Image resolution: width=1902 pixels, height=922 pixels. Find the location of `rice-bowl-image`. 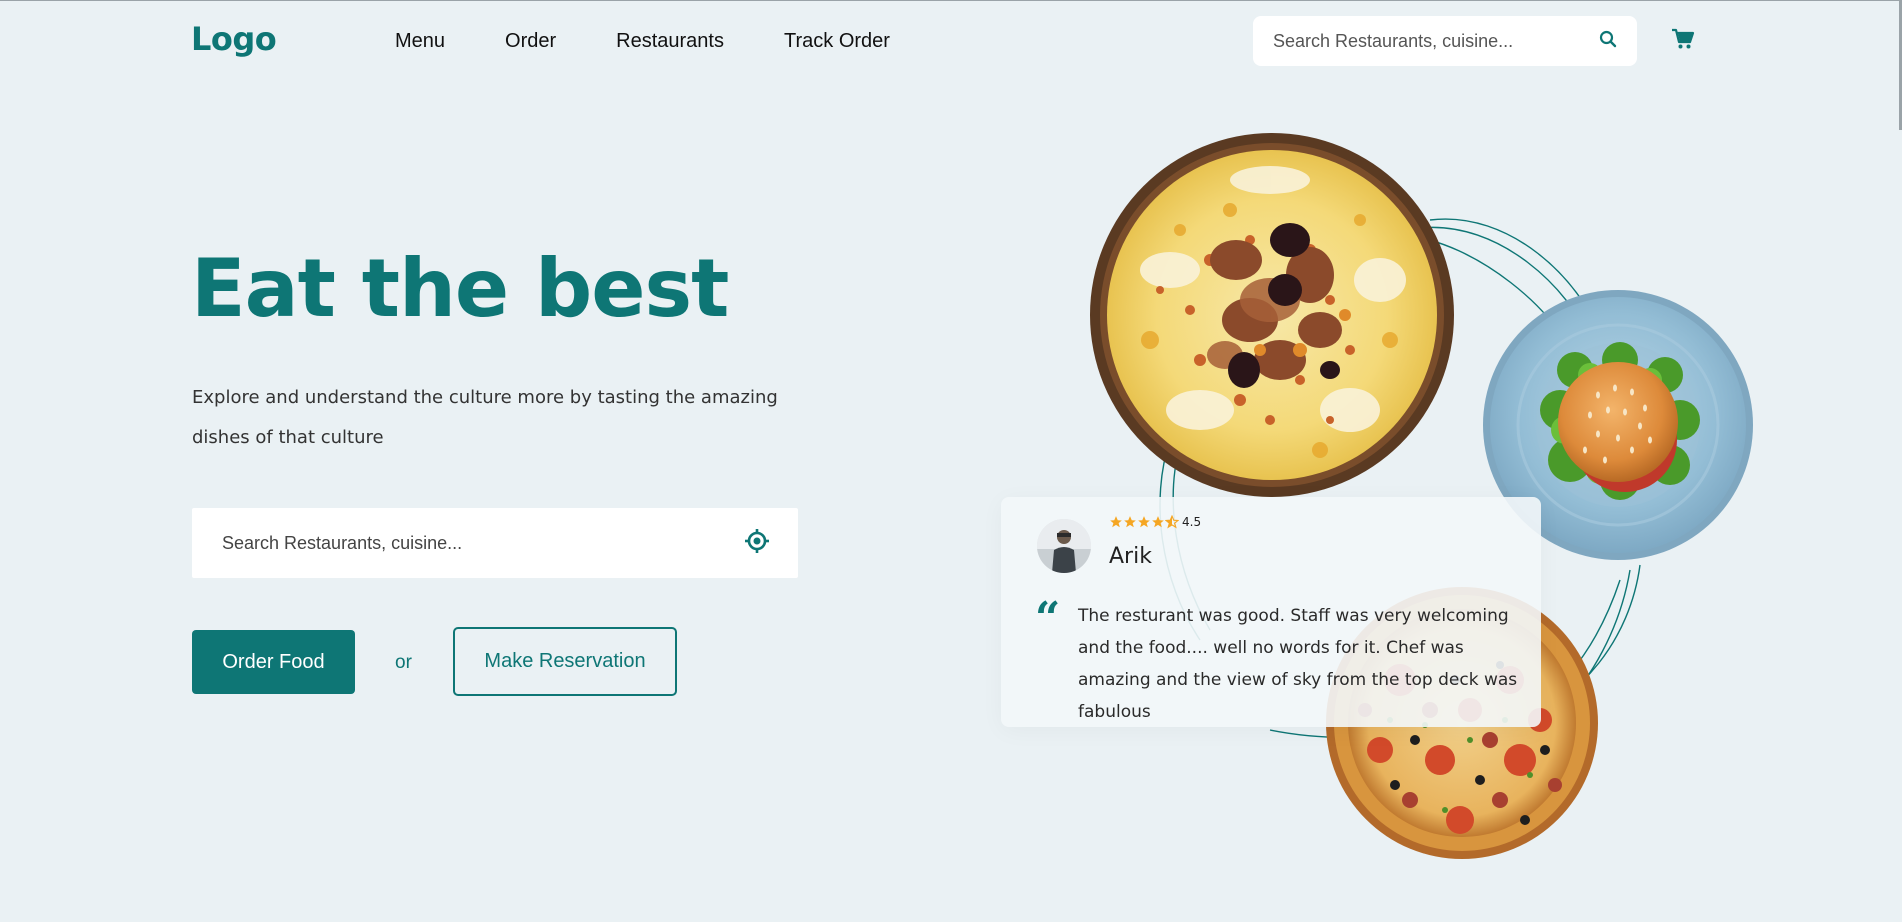

rice-bowl-image is located at coordinates (1272, 315).